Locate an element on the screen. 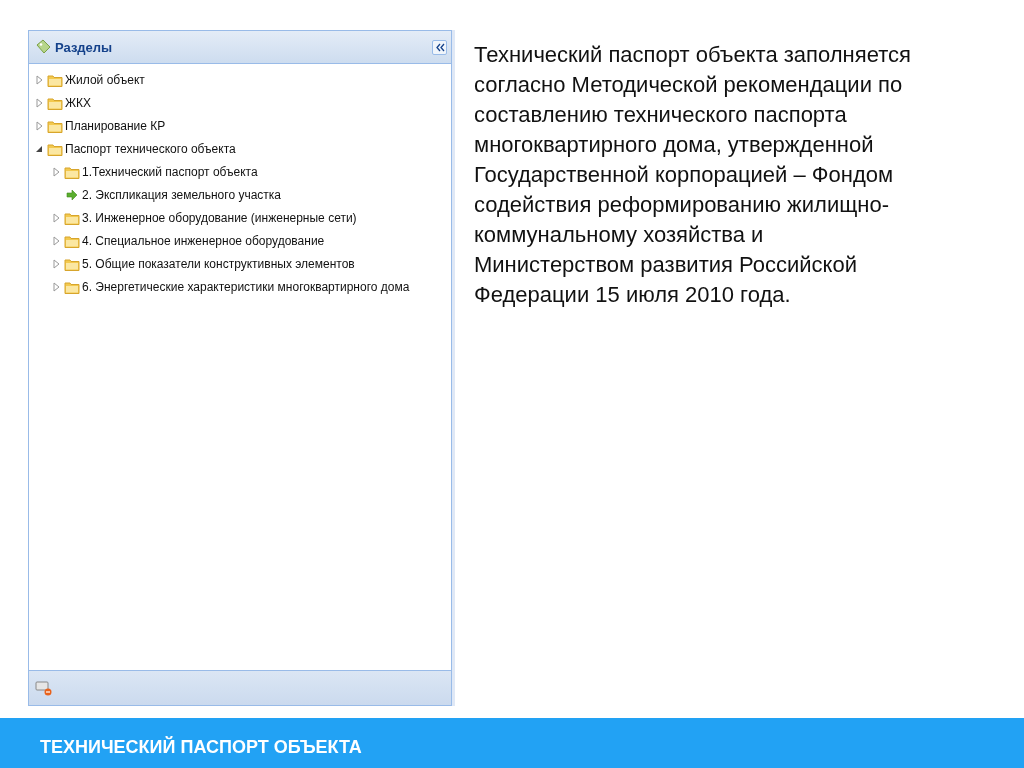 The height and width of the screenshot is (768, 1024). description-paragraph: Технический паспорт объекта заполняется согласно Методической рекомендации по составлению технического паспорта многоквартирного дома, утвержденной Государственной корпорацией – Фондом содействия реформированию жилищно-коммунальному хозяйства и Министерством развития Российской Федерации 15 июля 2010 года. is located at coordinates (693, 175).